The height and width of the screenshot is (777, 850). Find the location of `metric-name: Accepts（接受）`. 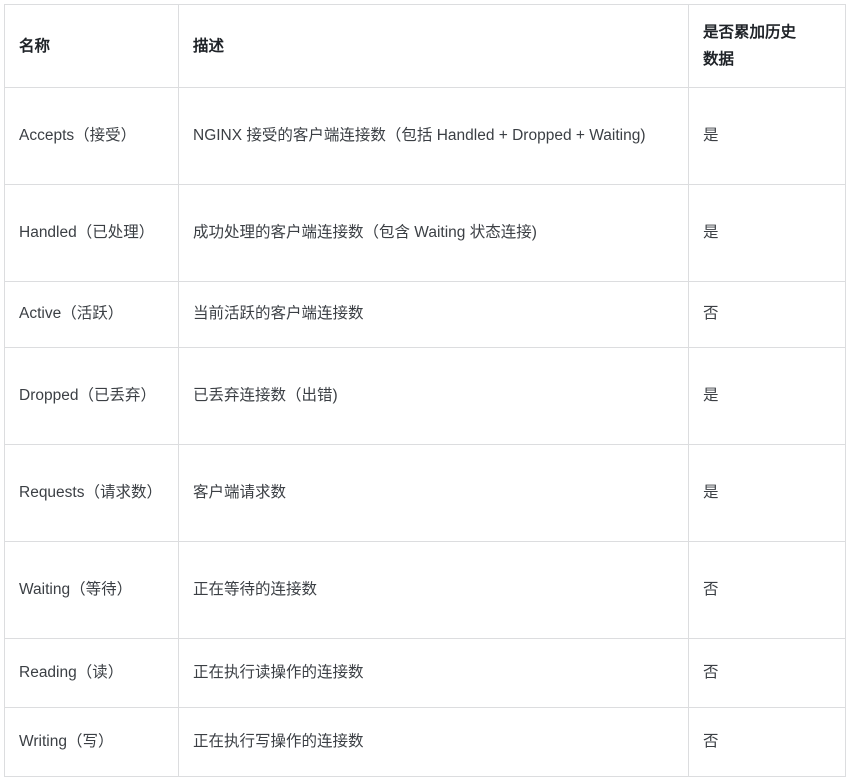

metric-name: Accepts（接受） is located at coordinates (91, 136).